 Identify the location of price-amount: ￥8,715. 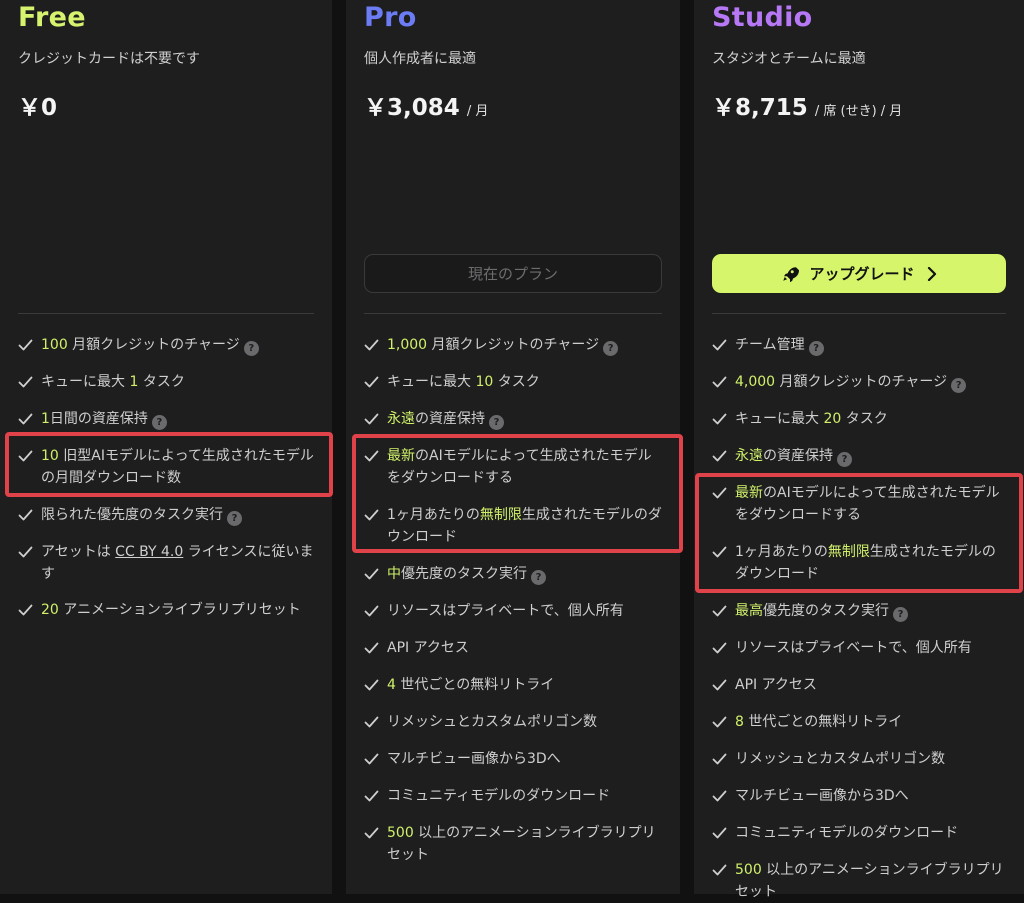
(760, 108).